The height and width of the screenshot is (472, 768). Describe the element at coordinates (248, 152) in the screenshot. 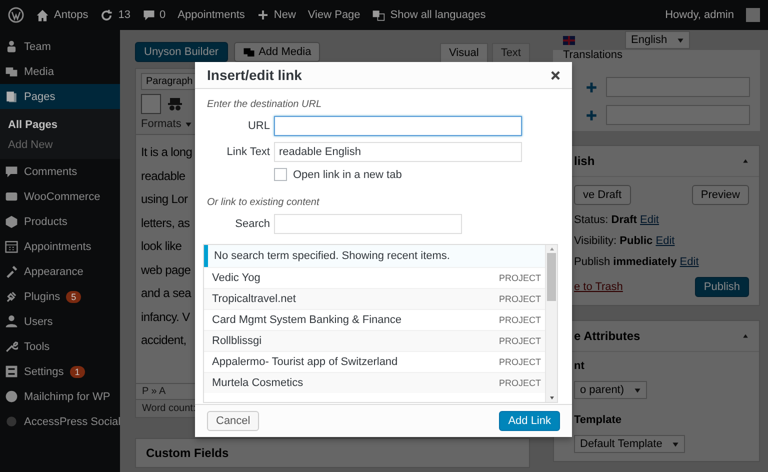

I see `link-text-label: Link Text` at that location.